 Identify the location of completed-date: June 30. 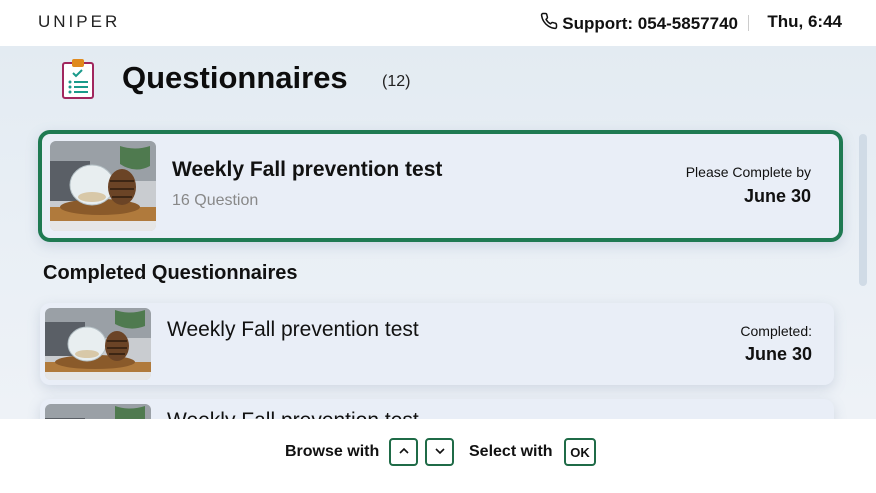
(778, 354).